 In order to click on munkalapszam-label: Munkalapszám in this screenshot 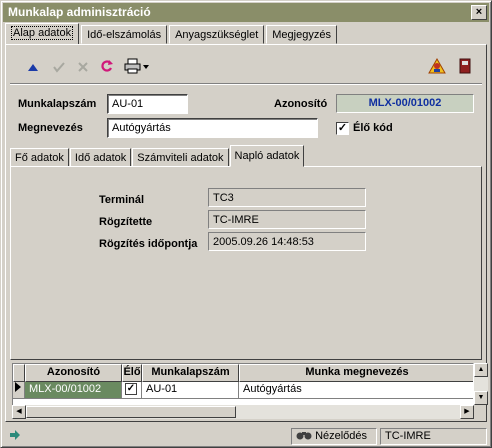, I will do `click(57, 104)`.